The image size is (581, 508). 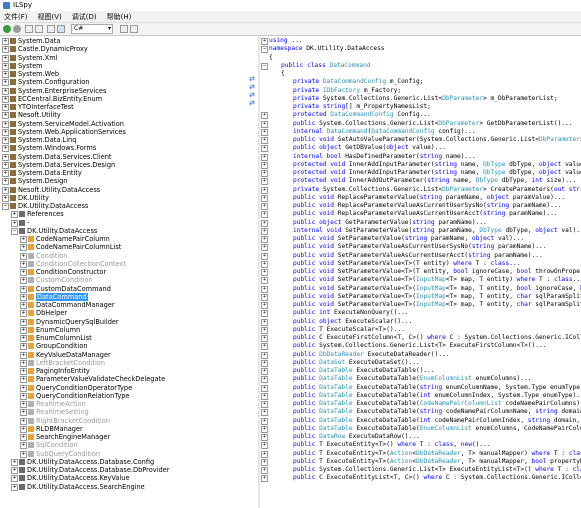 I want to click on language-select: C# ▾, so click(x=92, y=29).